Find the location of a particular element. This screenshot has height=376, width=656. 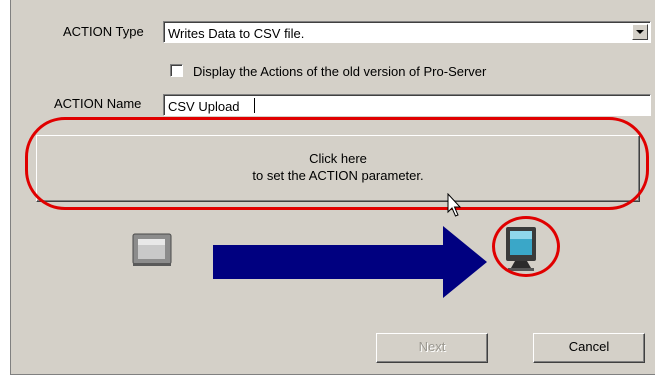

action-name-field: CSV Upload is located at coordinates (407, 105).